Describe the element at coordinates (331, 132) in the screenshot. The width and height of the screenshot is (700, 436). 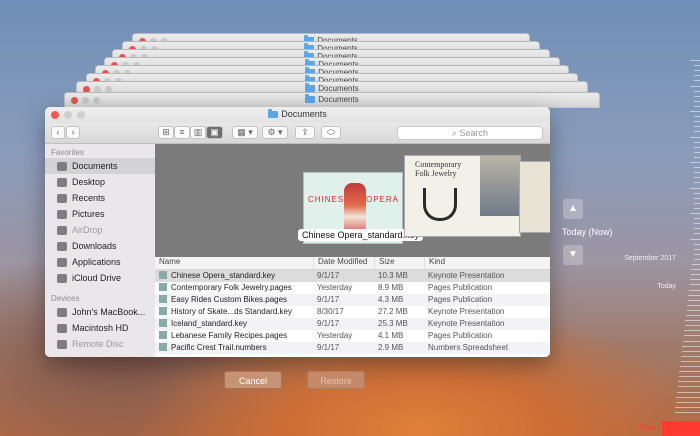
I see `tag-button: ⬭` at that location.